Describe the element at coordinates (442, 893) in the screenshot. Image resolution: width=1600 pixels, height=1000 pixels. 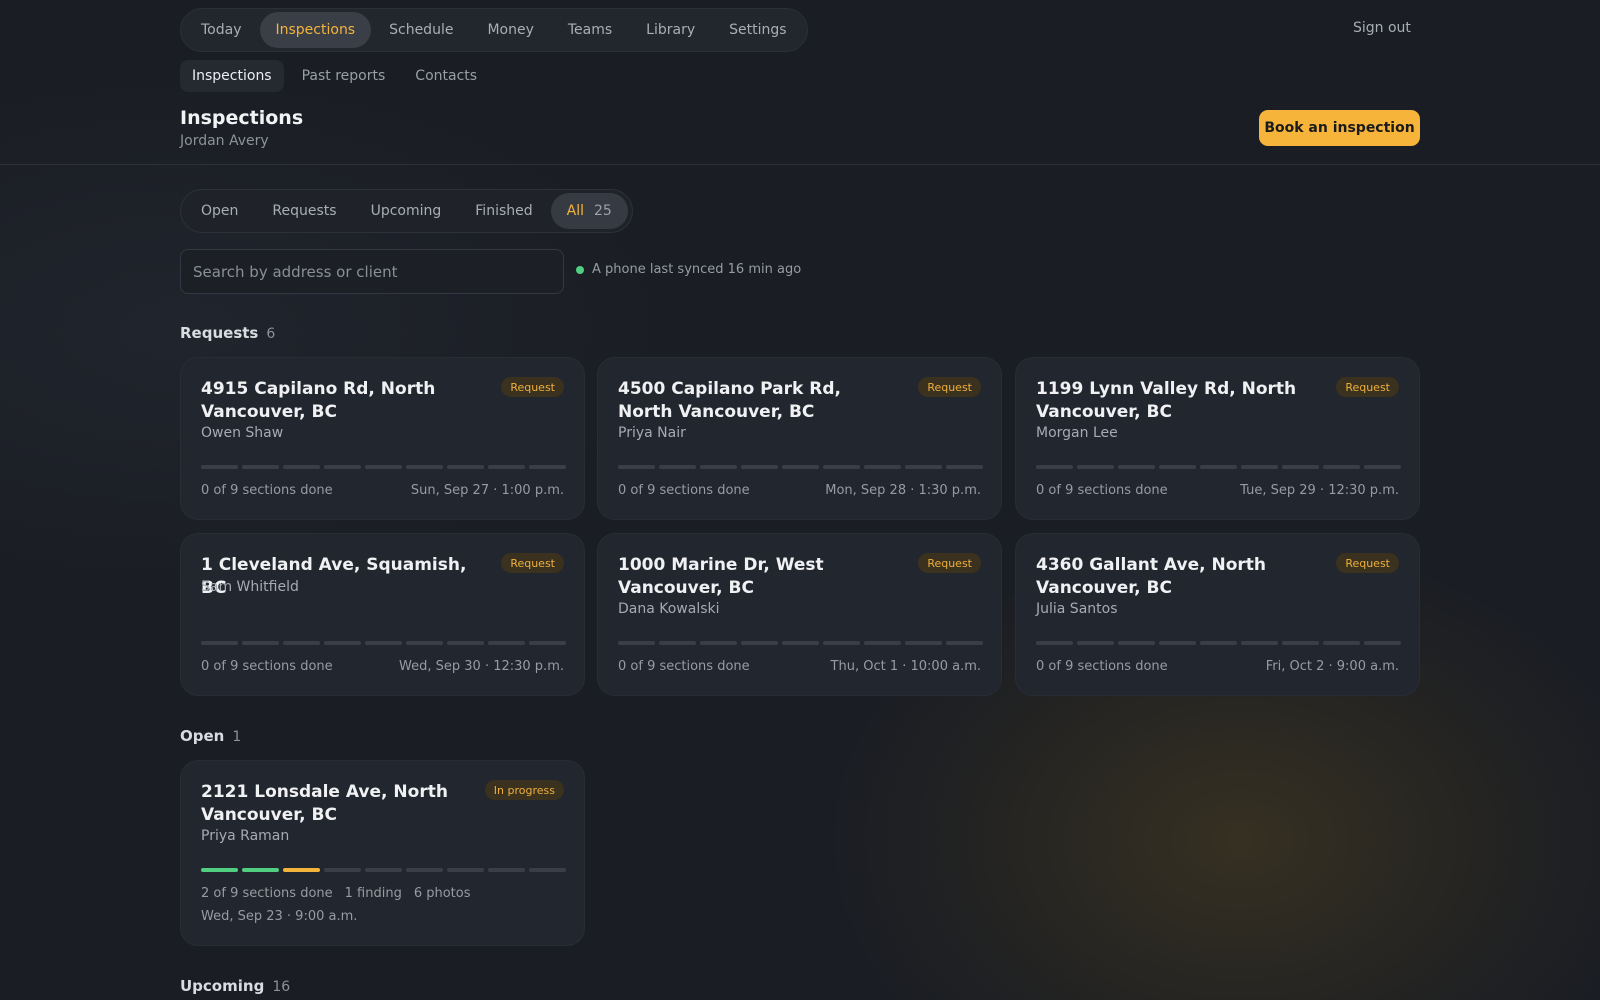
I see `card-photos: 6 photos` at that location.